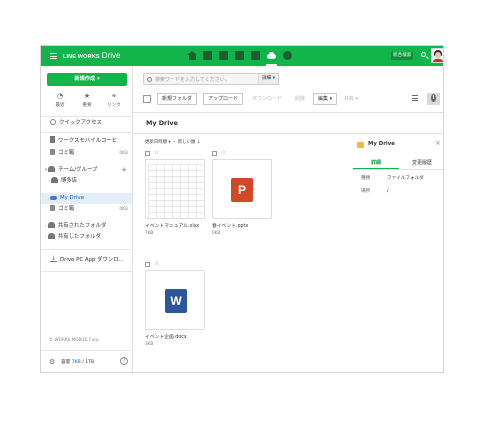  I want to click on new-create-button: 新規作成 ▾, so click(87, 79).